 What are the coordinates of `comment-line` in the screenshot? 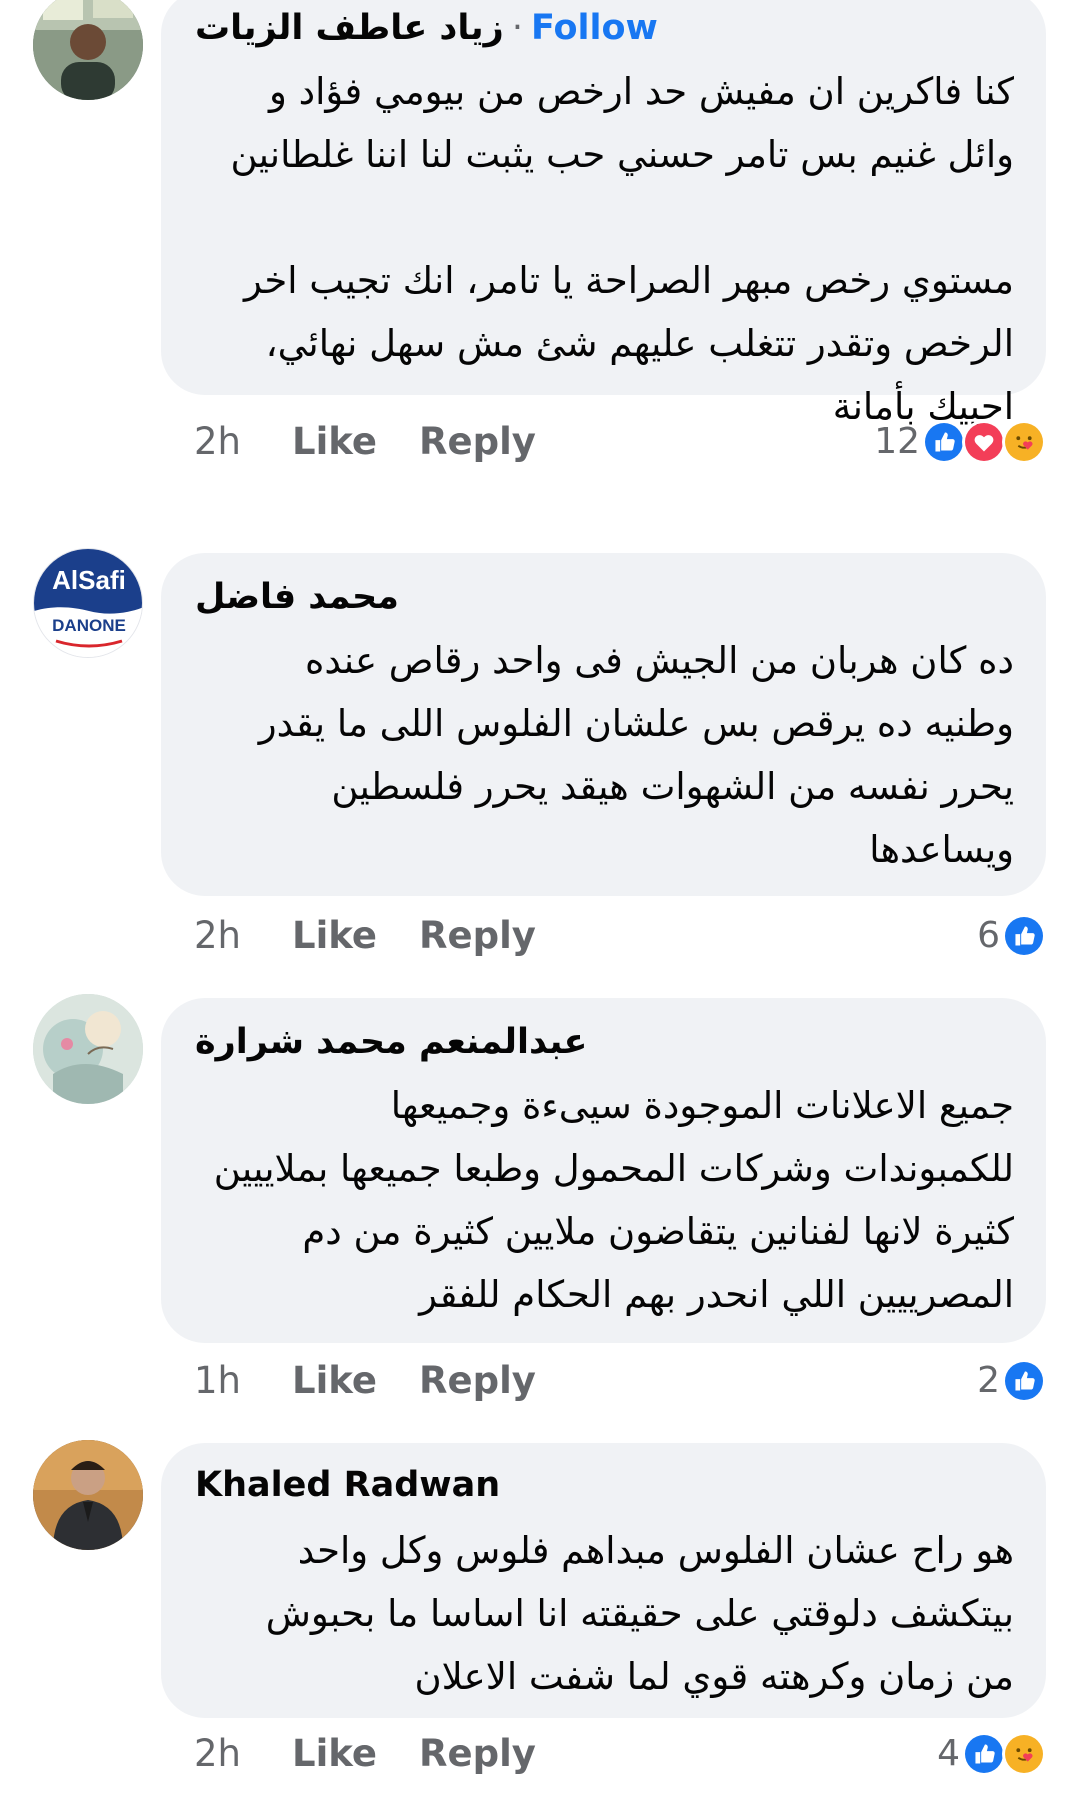 It's located at (604, 217).